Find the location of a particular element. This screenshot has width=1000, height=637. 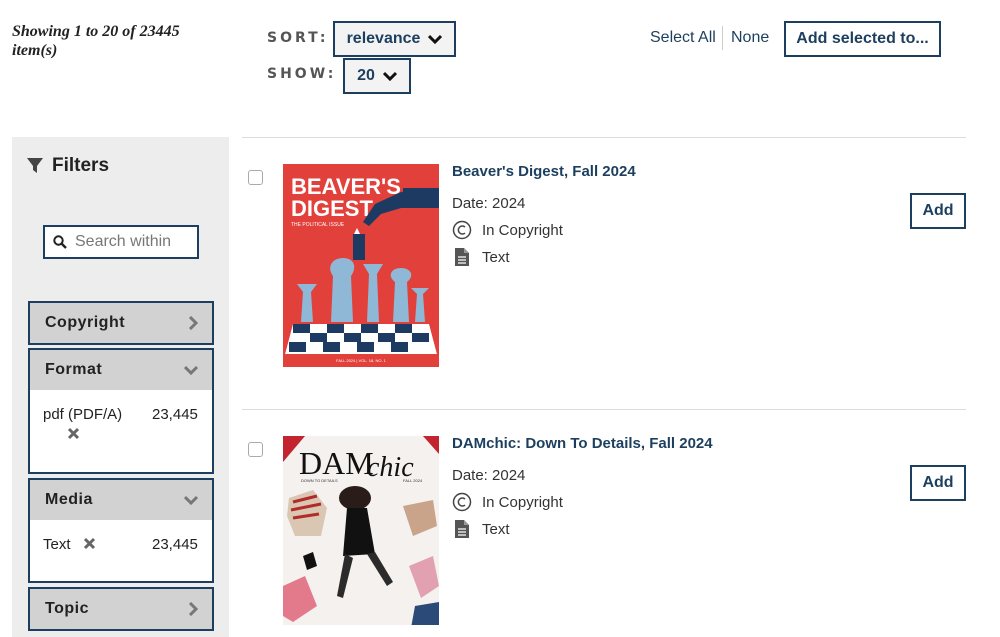

facet-copyright: Copyright is located at coordinates (121, 323).